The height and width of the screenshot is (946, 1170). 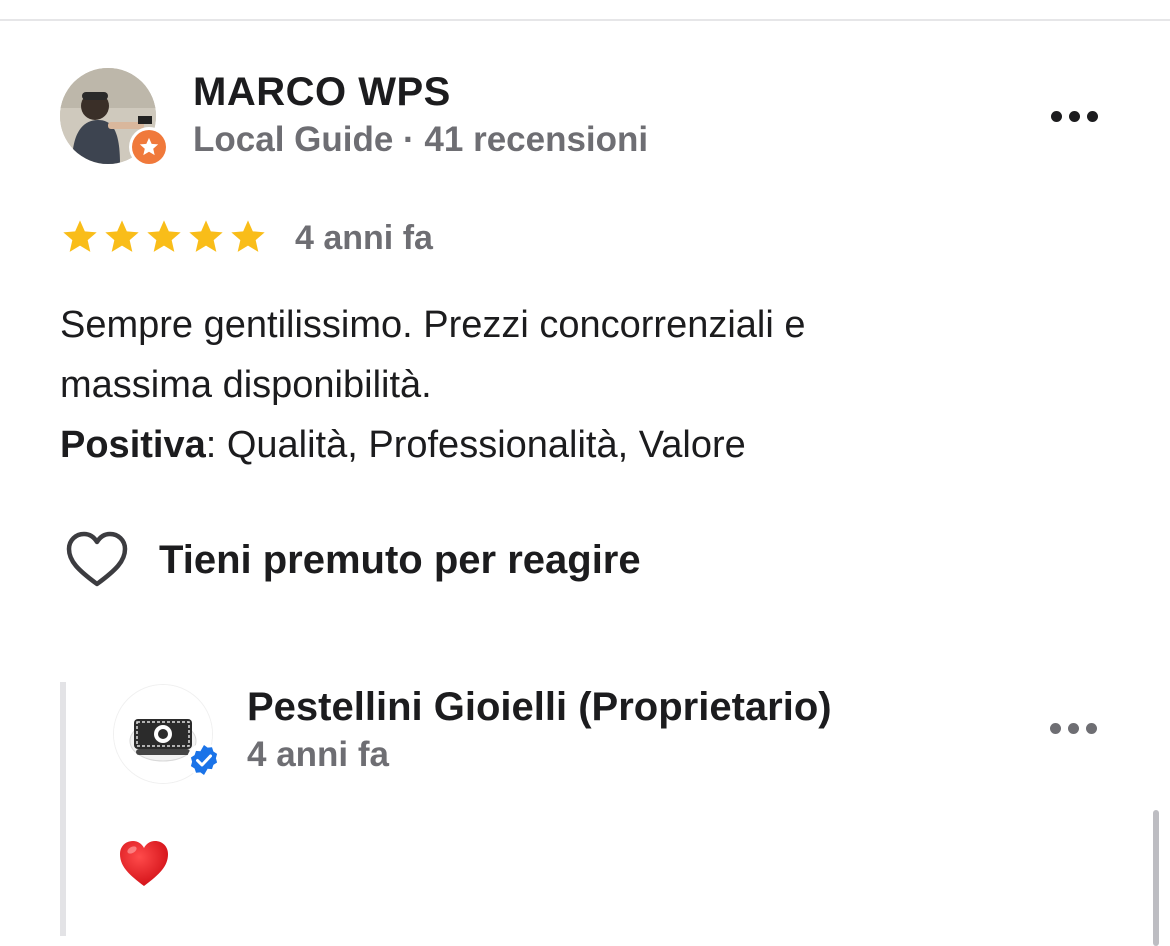 I want to click on reviewer-meta: Local Guide · 41 recensioni, so click(x=421, y=139).